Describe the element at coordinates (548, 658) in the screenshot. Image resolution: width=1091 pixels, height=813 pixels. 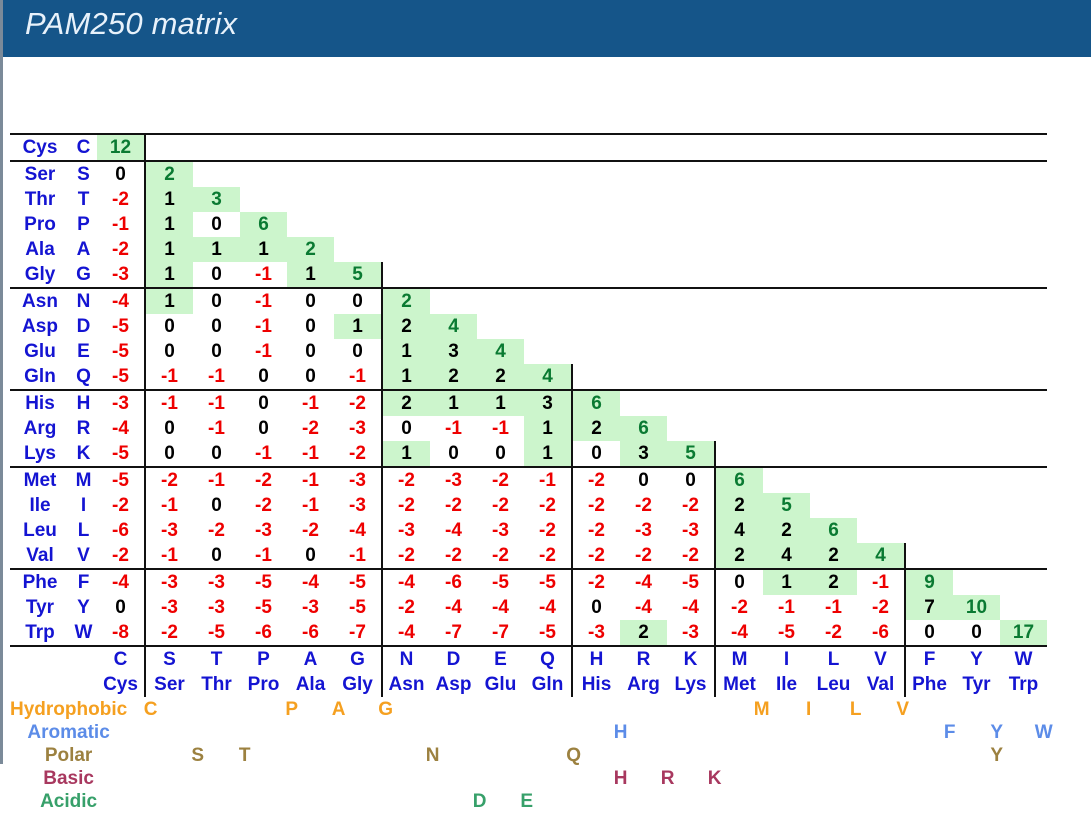
I see `column-header-one-letter: Q` at that location.